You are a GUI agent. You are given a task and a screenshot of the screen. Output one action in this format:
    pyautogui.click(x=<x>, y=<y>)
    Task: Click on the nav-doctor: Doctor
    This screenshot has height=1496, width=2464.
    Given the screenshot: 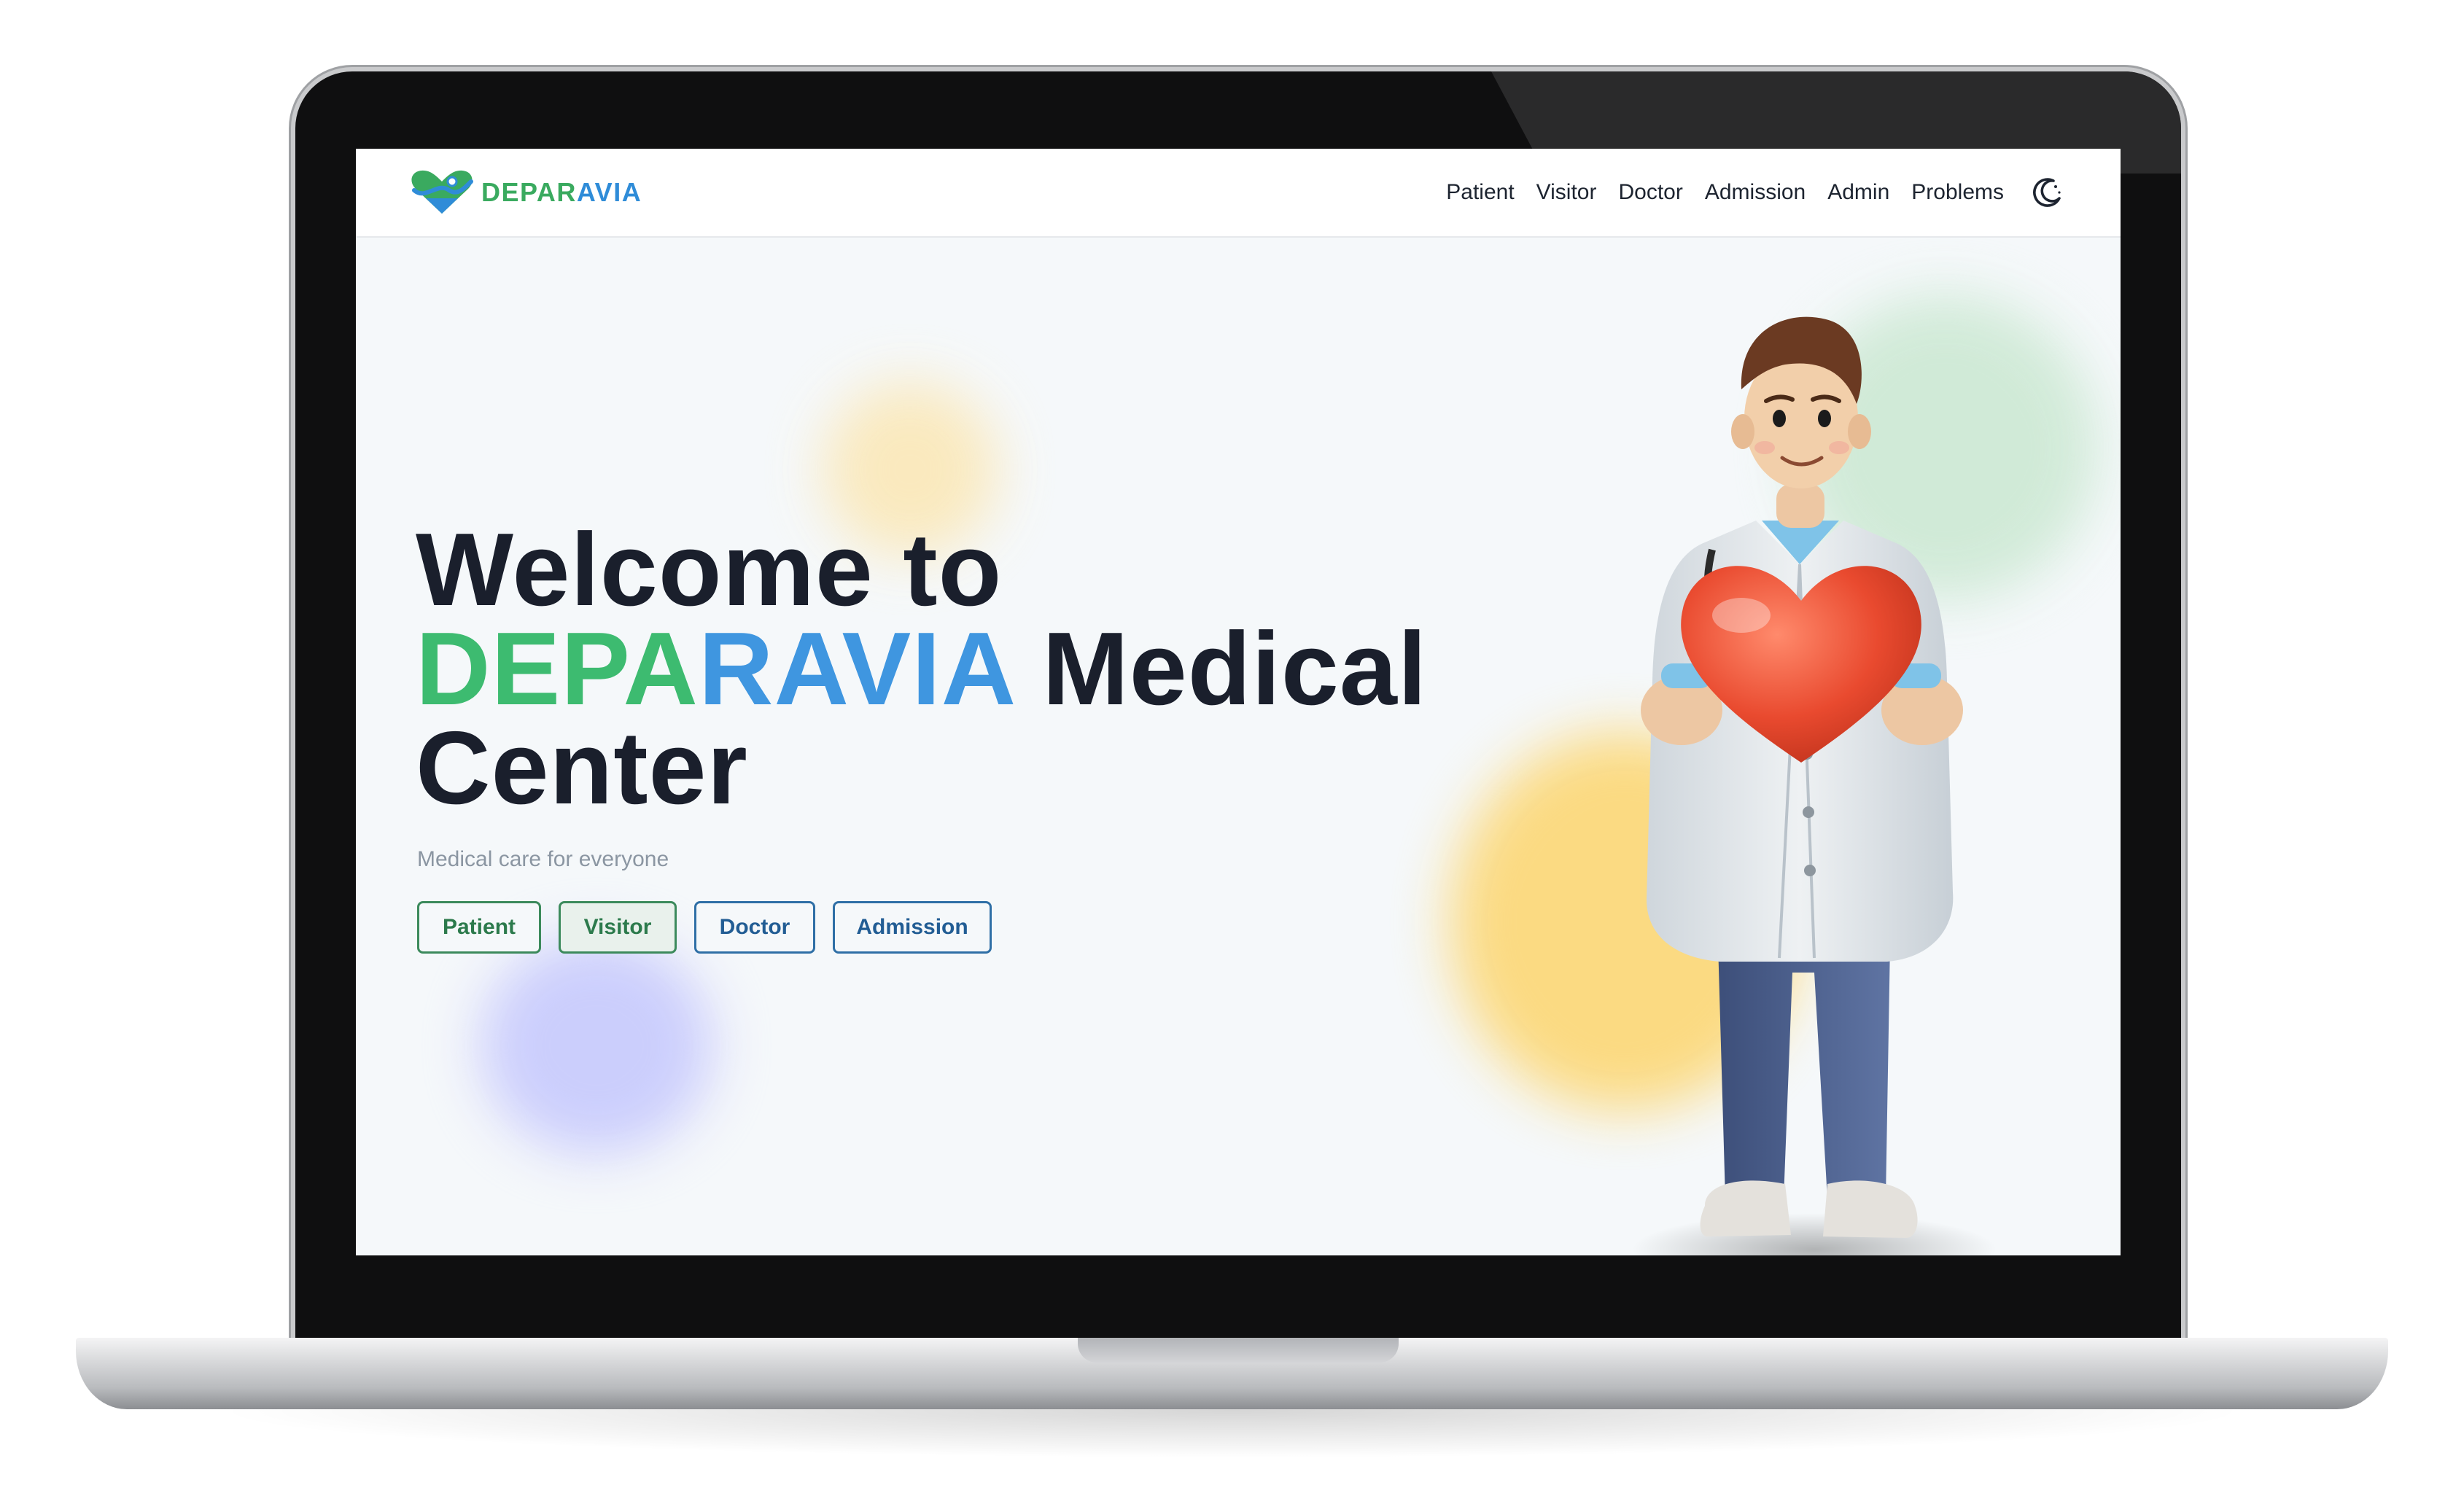 What is the action you would take?
    pyautogui.click(x=1650, y=192)
    